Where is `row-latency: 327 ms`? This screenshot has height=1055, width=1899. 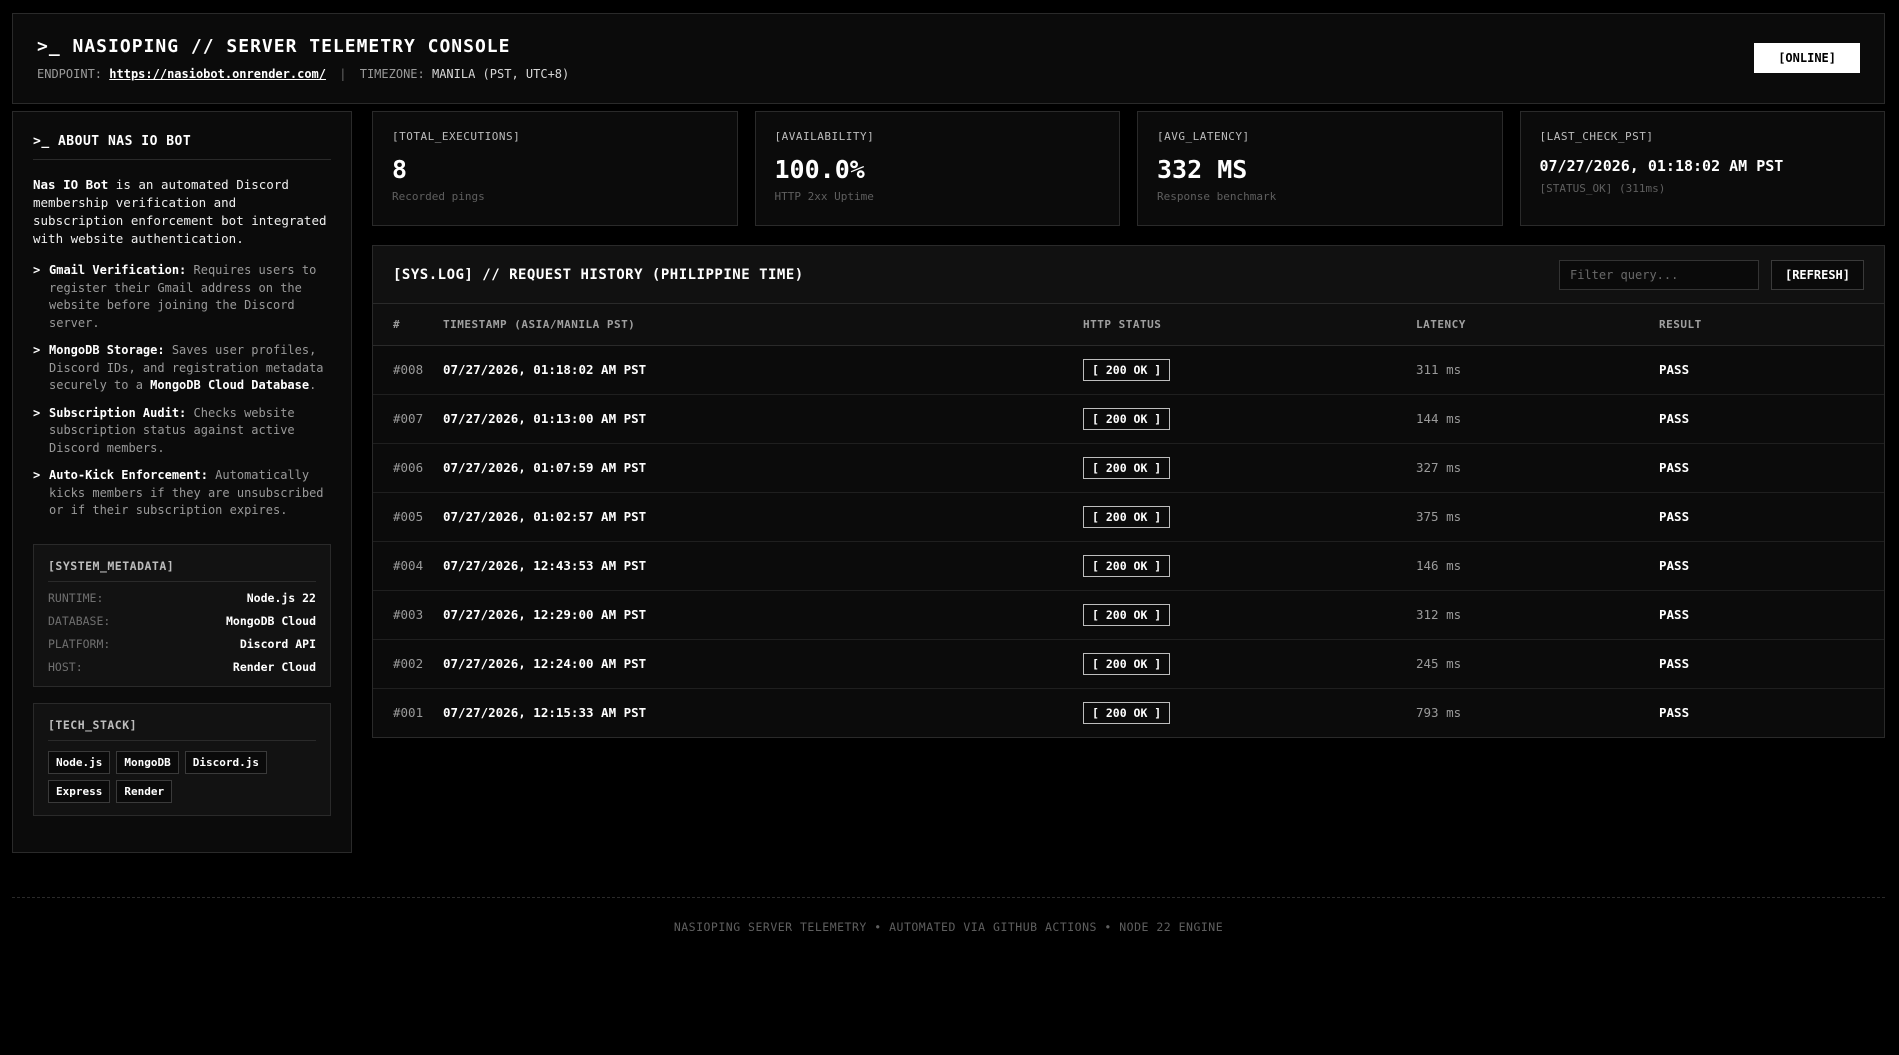 row-latency: 327 ms is located at coordinates (1537, 468).